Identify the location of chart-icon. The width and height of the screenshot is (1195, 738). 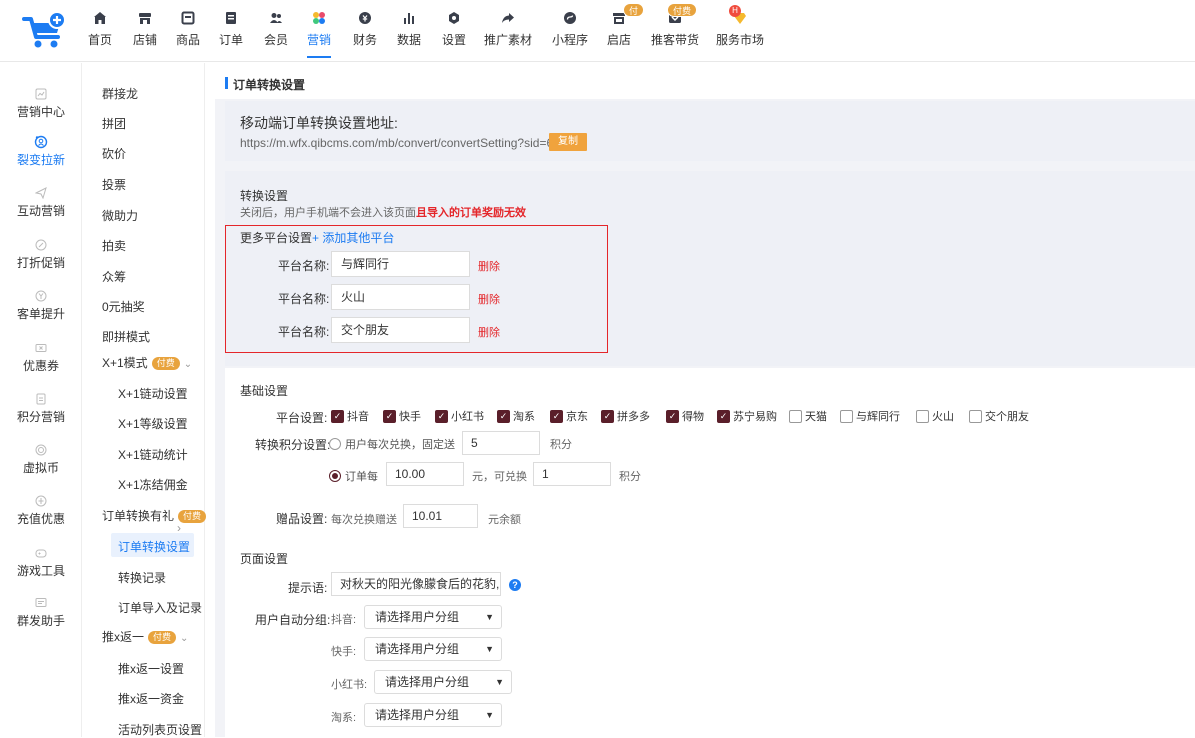
(41, 94).